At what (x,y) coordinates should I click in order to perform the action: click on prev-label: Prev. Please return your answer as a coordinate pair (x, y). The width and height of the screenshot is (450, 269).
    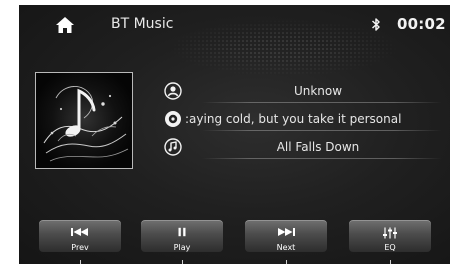
    Looking at the image, I should click on (80, 247).